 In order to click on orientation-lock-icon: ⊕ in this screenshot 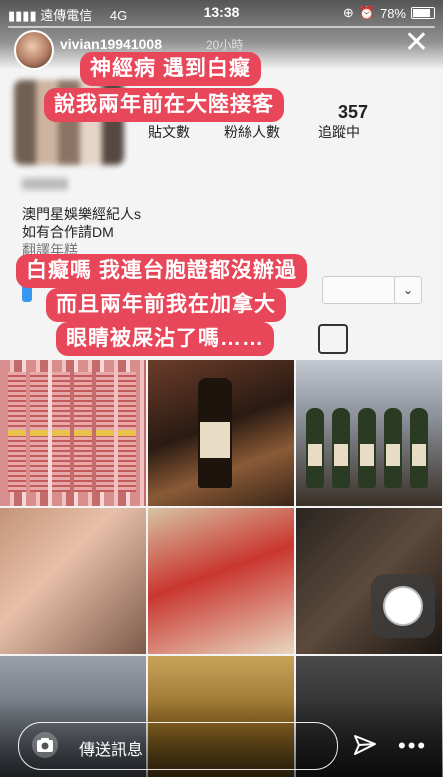, I will do `click(348, 12)`.